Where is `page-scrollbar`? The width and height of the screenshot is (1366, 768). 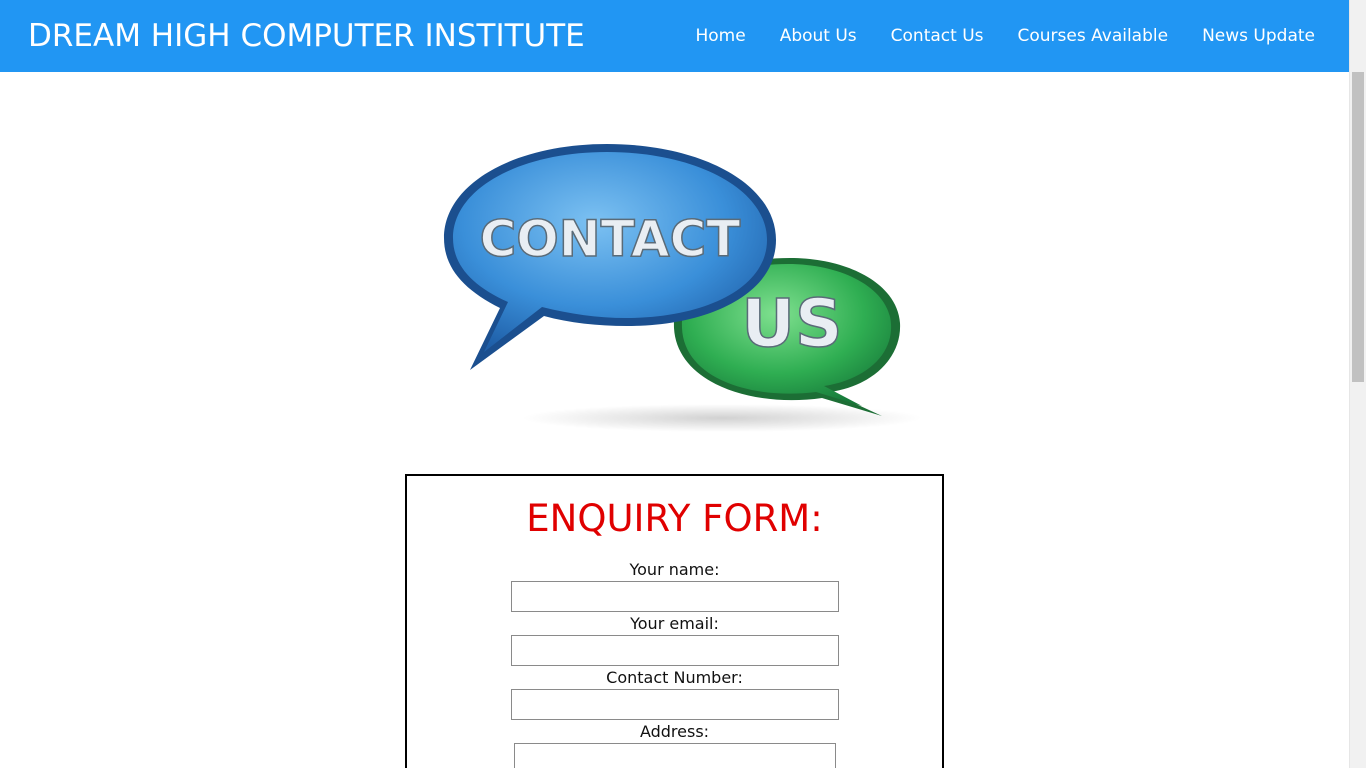
page-scrollbar is located at coordinates (1357, 384).